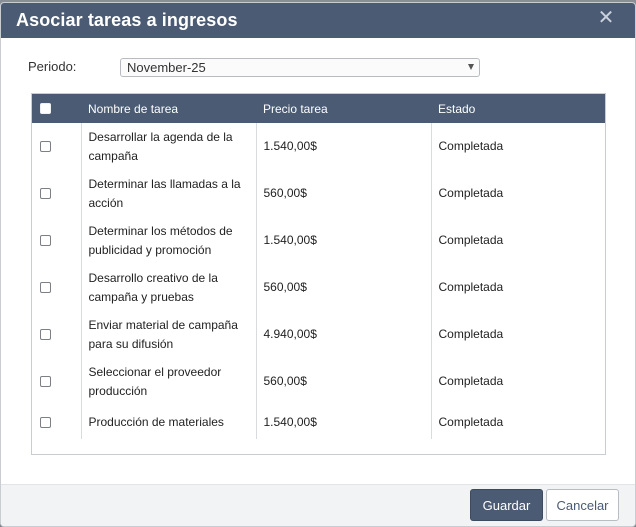 Image resolution: width=636 pixels, height=527 pixels. Describe the element at coordinates (518, 108) in the screenshot. I see `column-header-state: Estado` at that location.